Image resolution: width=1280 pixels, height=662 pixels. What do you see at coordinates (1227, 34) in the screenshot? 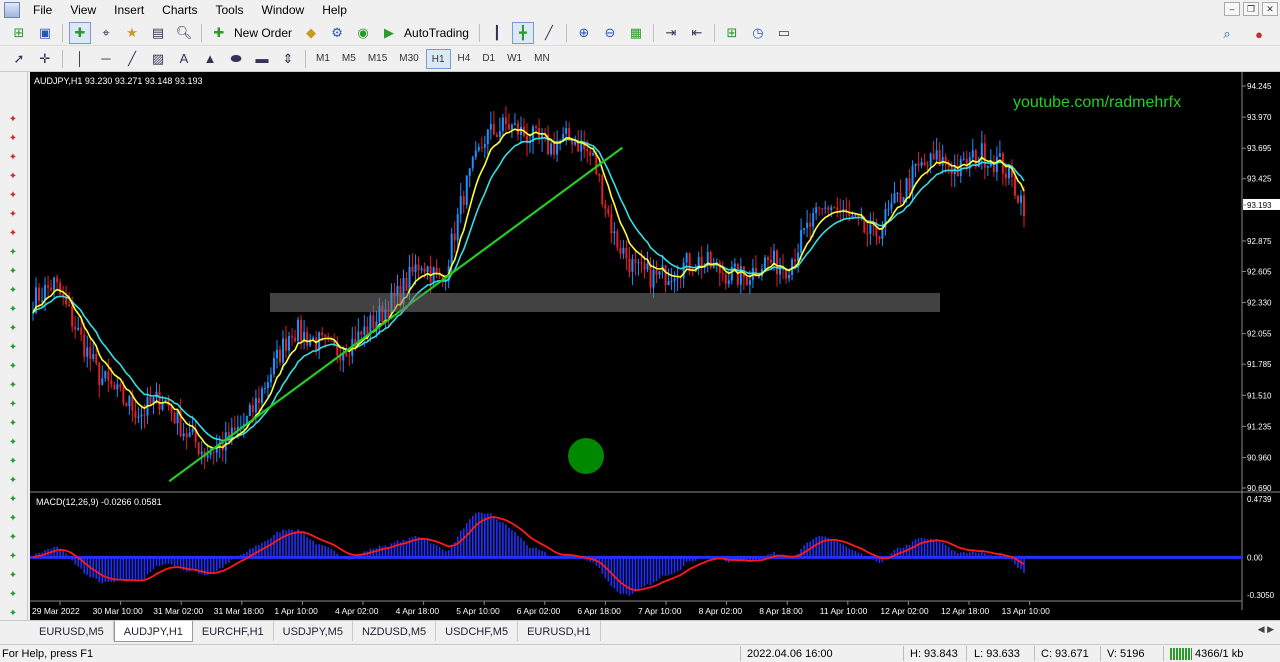
I see `search-icon: ⌕` at bounding box center [1227, 34].